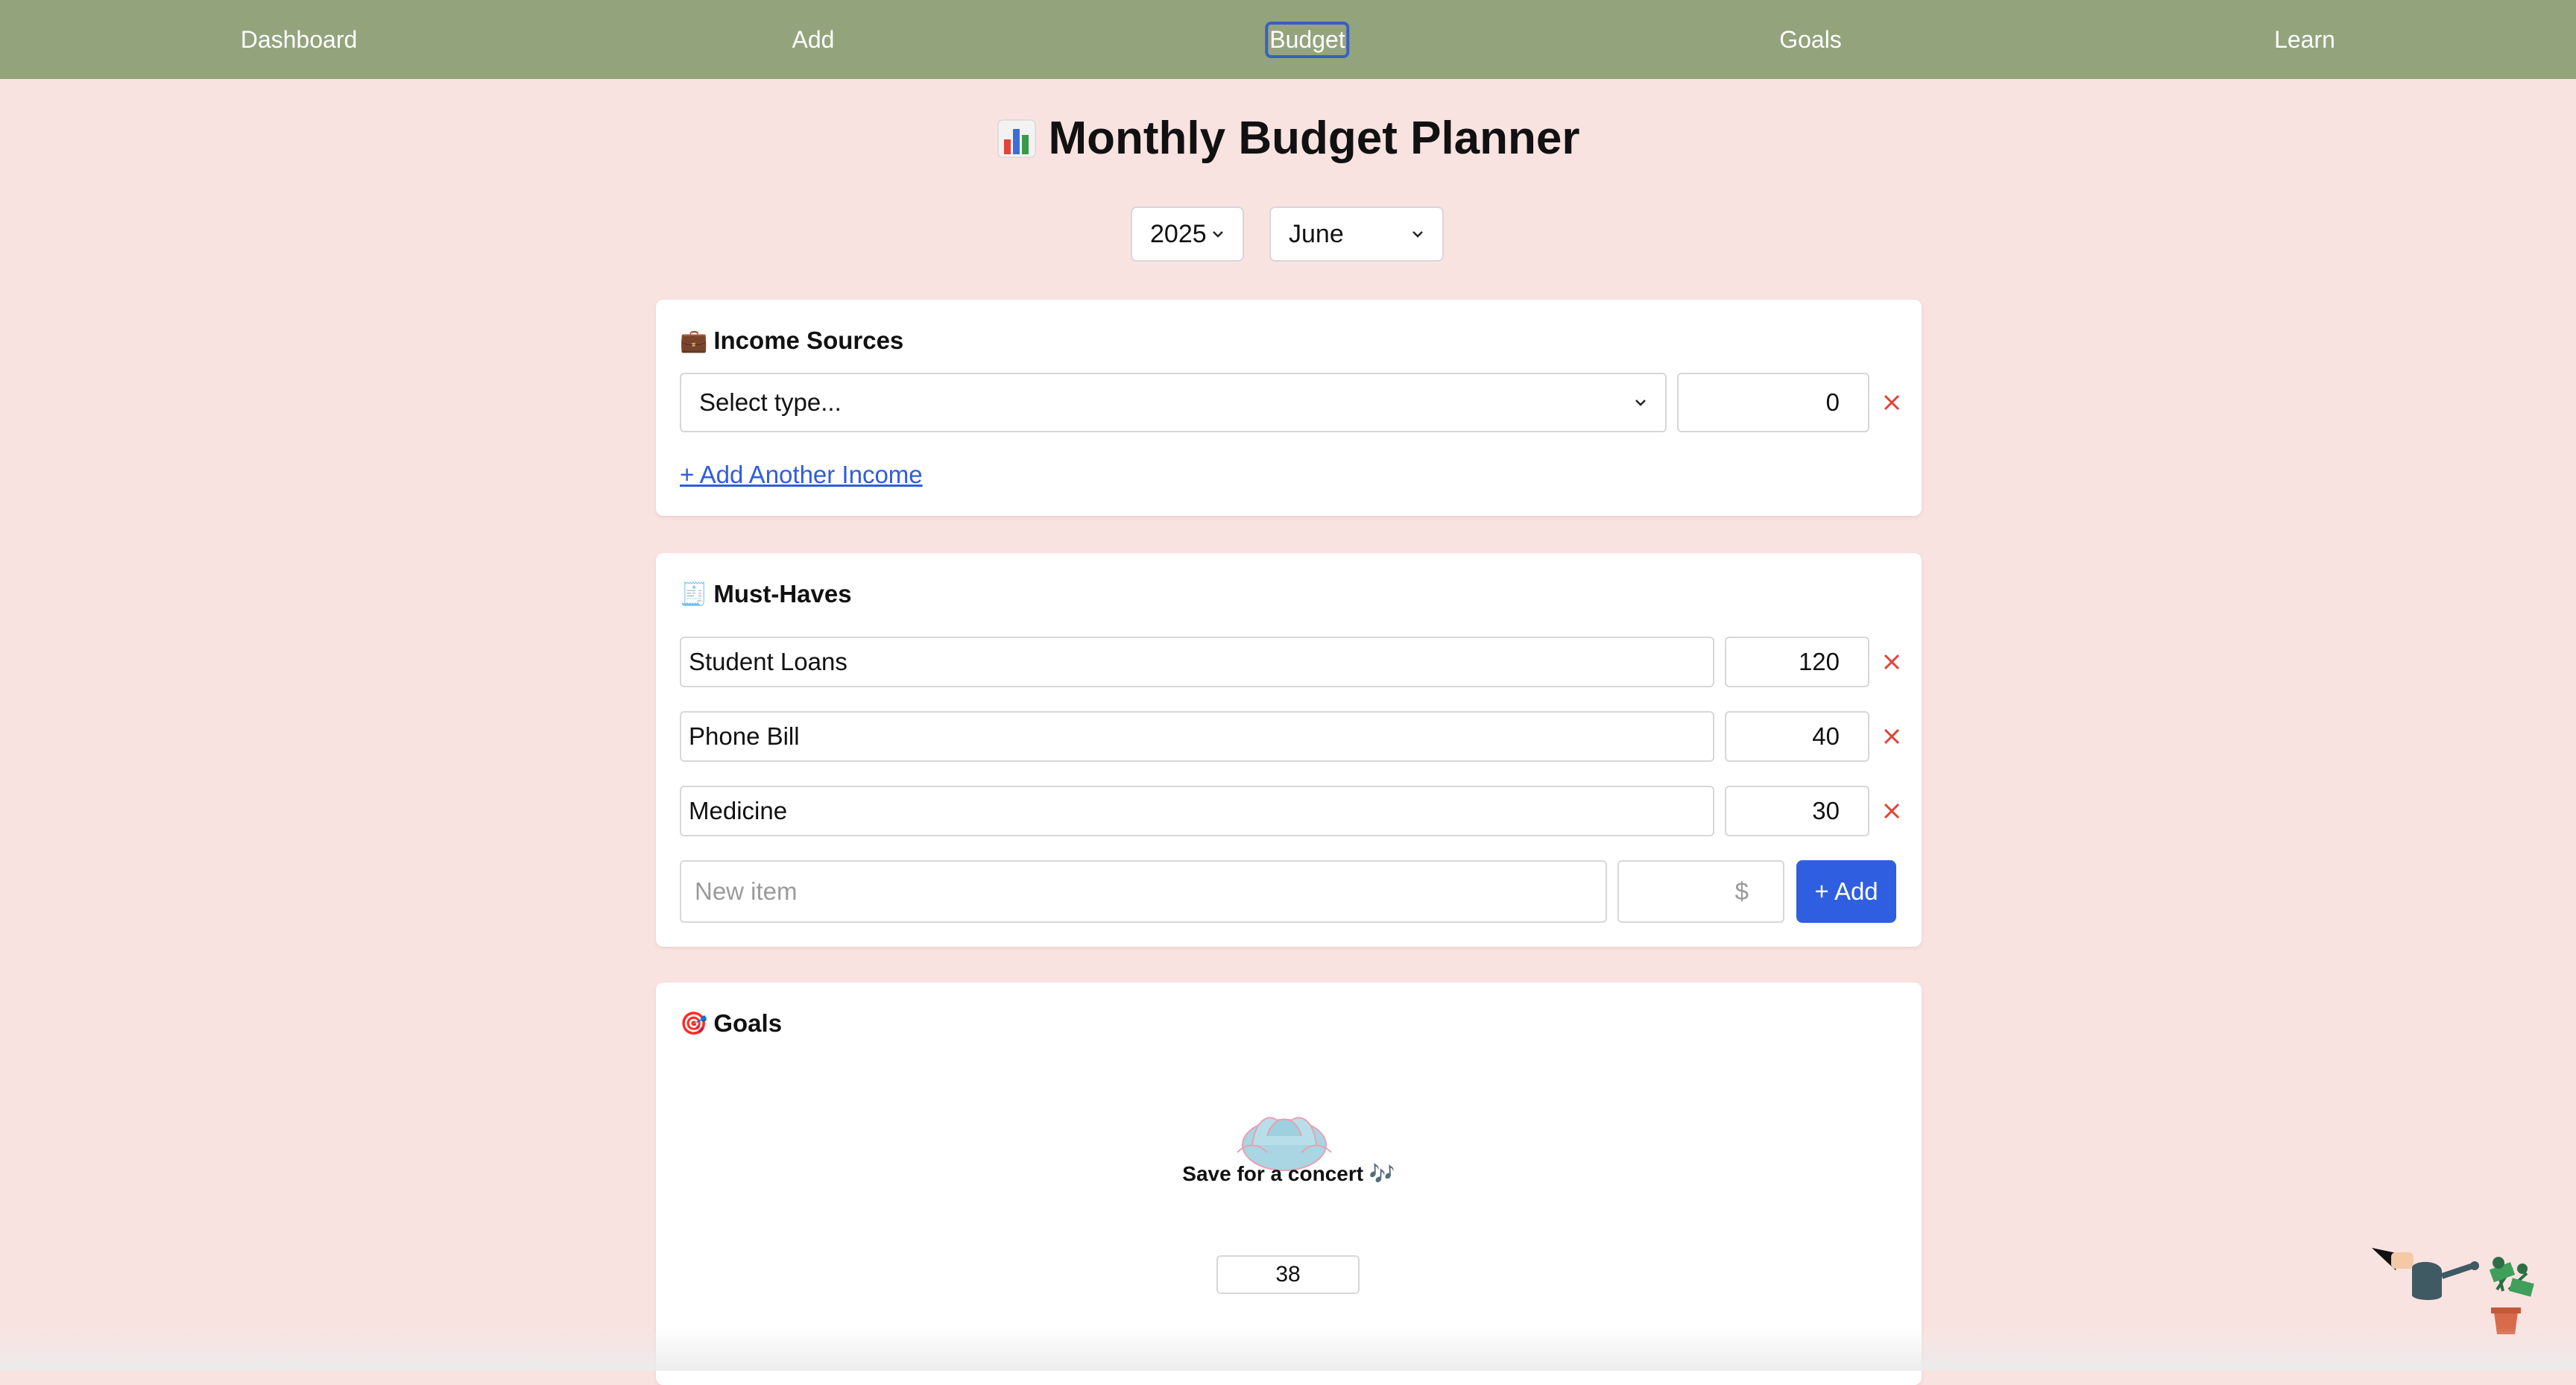 This screenshot has width=2576, height=1385. Describe the element at coordinates (1143, 891) in the screenshot. I see `new-item-input: New item` at that location.